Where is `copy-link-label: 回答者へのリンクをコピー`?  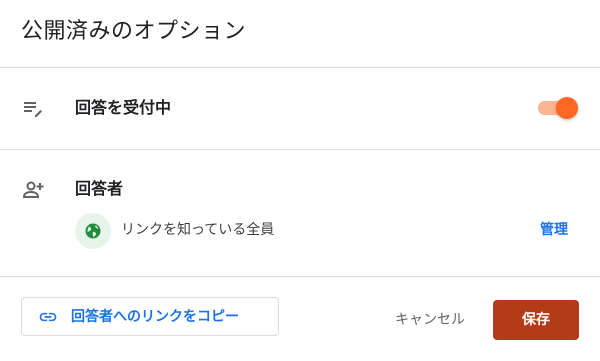
copy-link-label: 回答者へのリンクをコピー is located at coordinates (155, 317).